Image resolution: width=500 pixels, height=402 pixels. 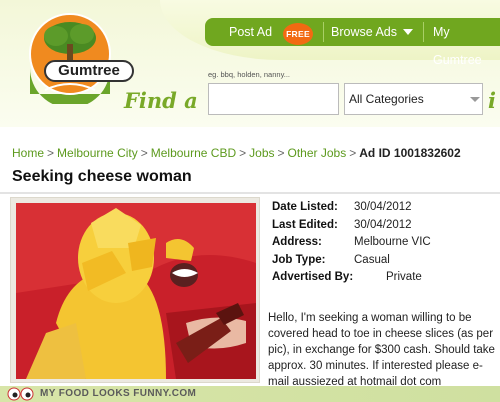 What do you see at coordinates (298, 34) in the screenshot?
I see `free-badge: FREE` at bounding box center [298, 34].